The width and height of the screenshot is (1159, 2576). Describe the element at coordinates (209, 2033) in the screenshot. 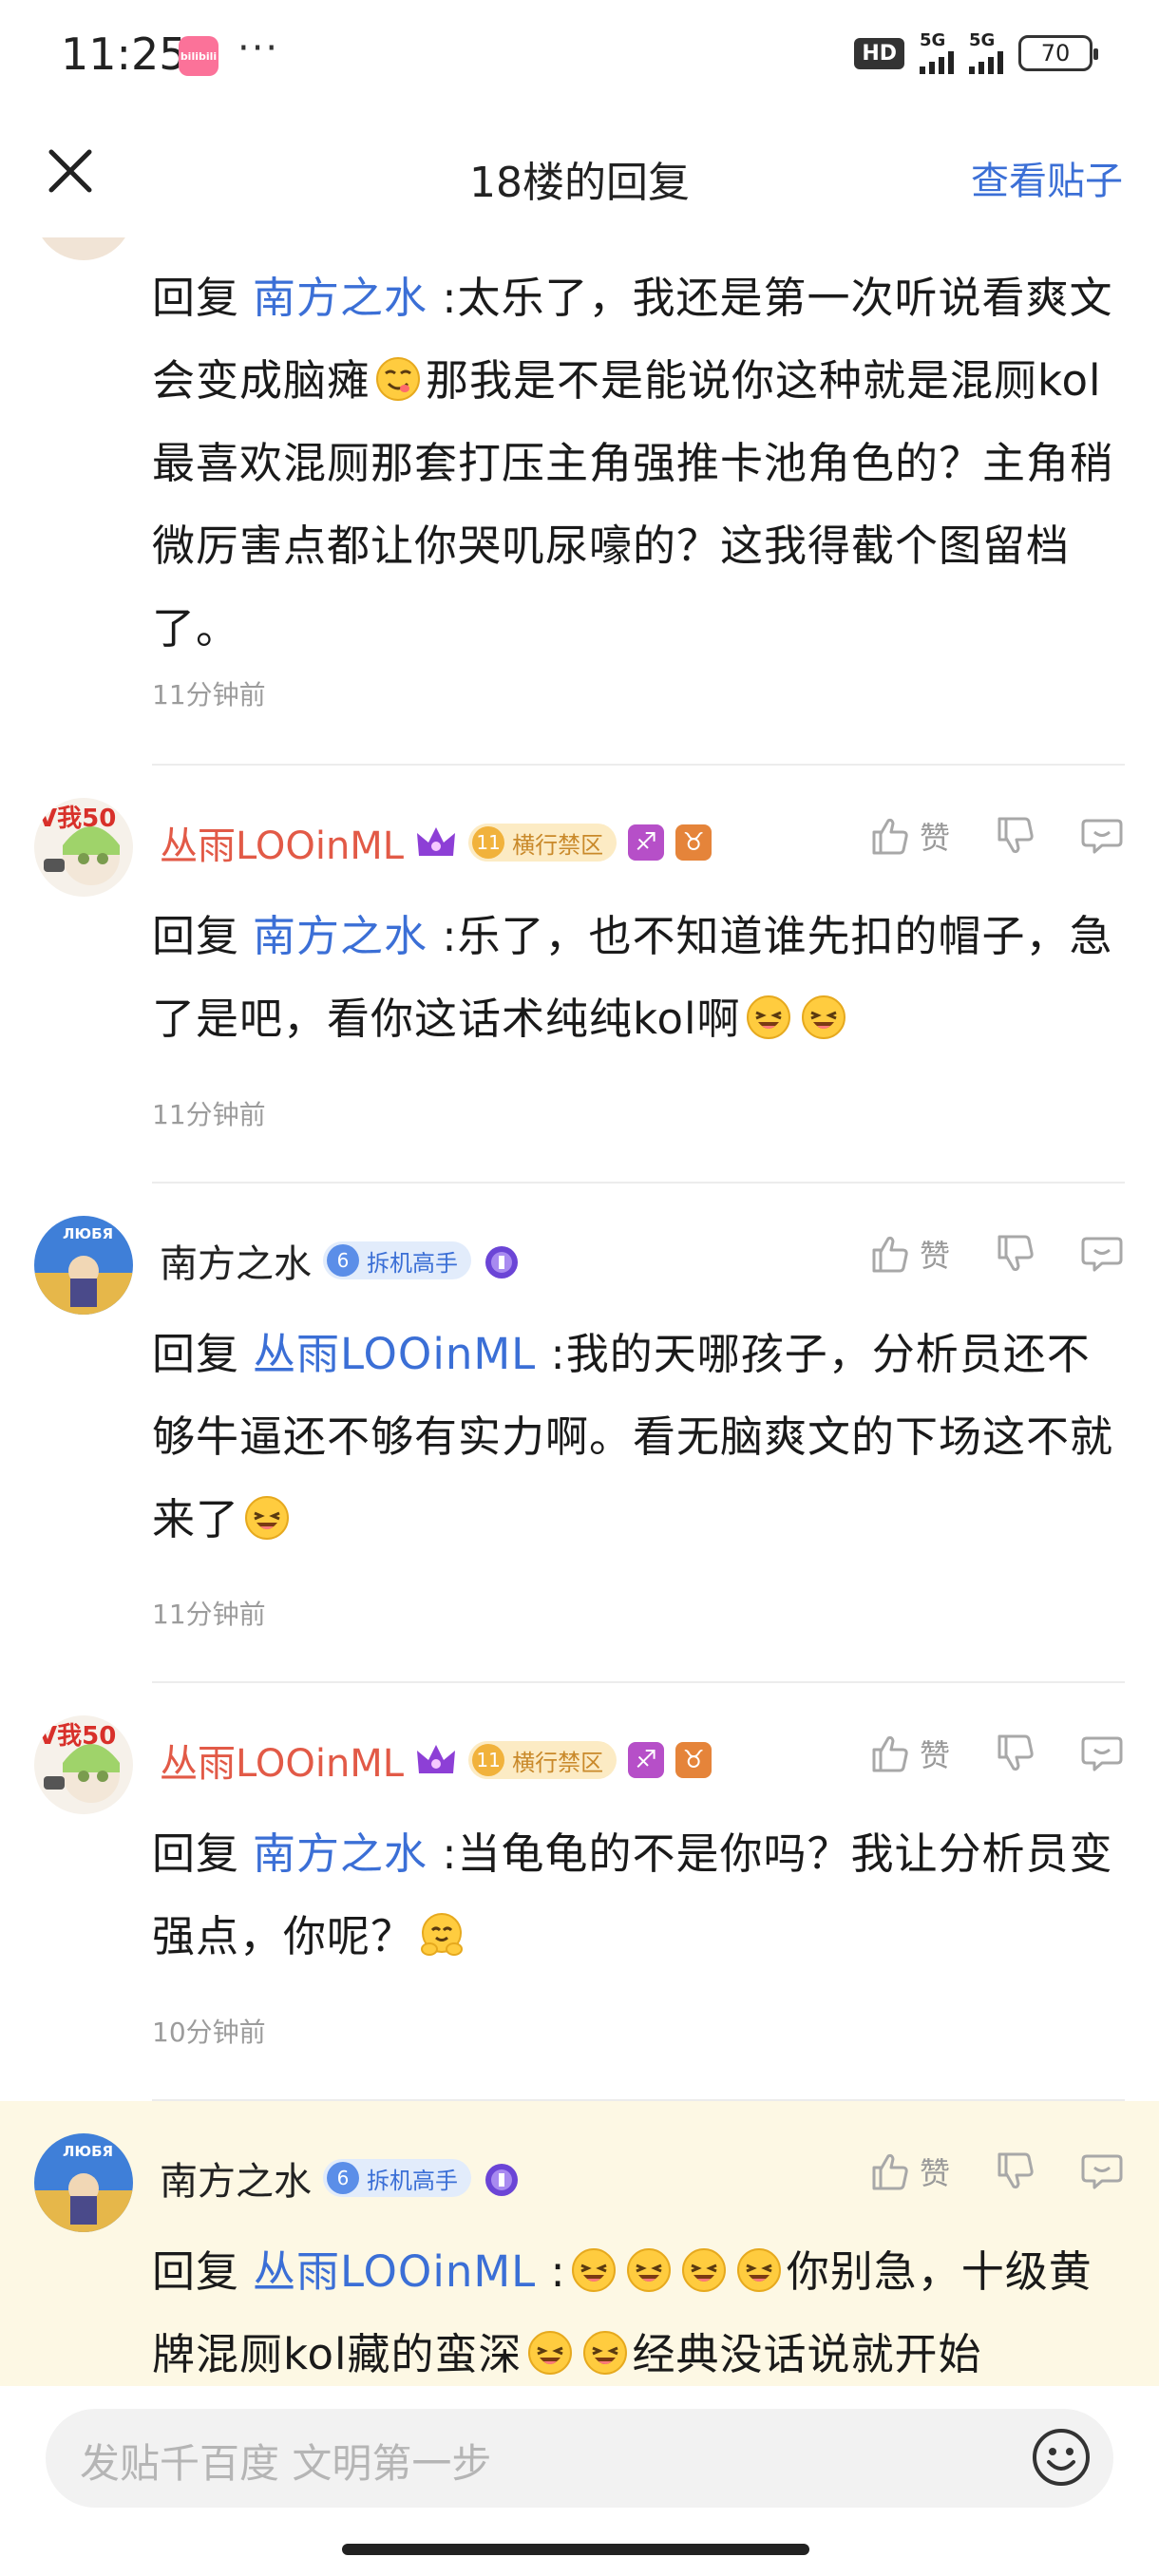

I see `reply-time: 10分钟前` at that location.